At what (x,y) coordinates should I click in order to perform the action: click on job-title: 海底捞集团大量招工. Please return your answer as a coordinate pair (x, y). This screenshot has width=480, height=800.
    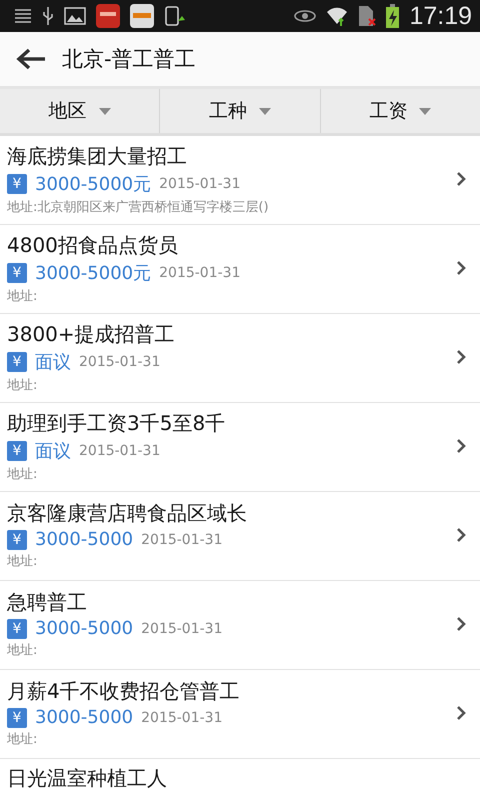
    Looking at the image, I should click on (97, 156).